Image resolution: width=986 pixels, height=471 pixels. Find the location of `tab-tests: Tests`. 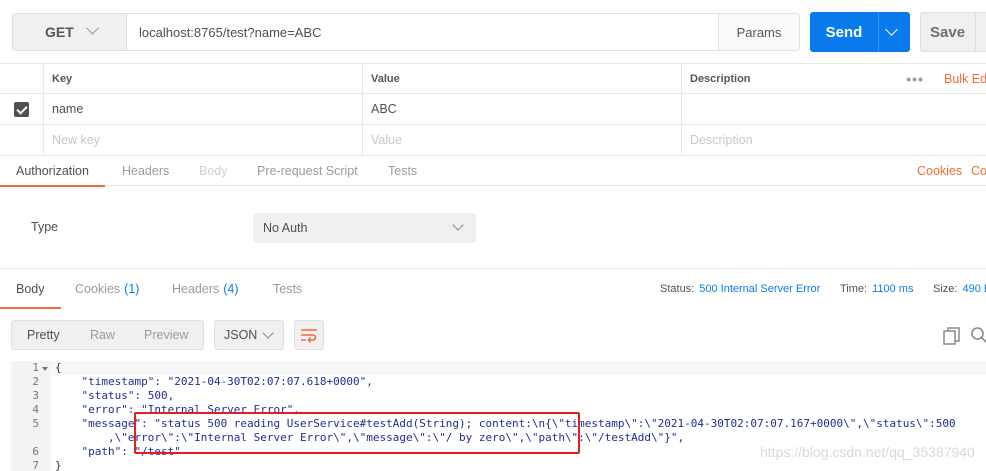

tab-tests: Tests is located at coordinates (402, 171).